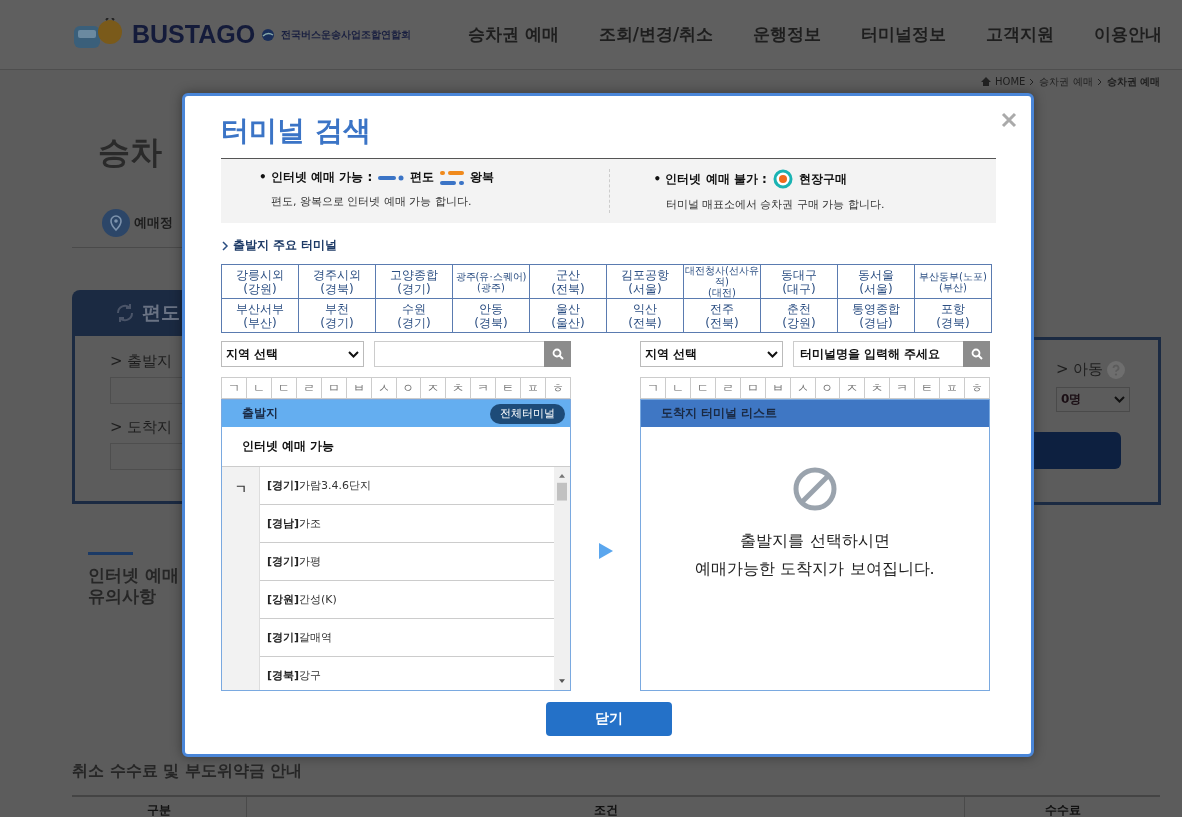  Describe the element at coordinates (422, 177) in the screenshot. I see `legend-type: 편도` at that location.